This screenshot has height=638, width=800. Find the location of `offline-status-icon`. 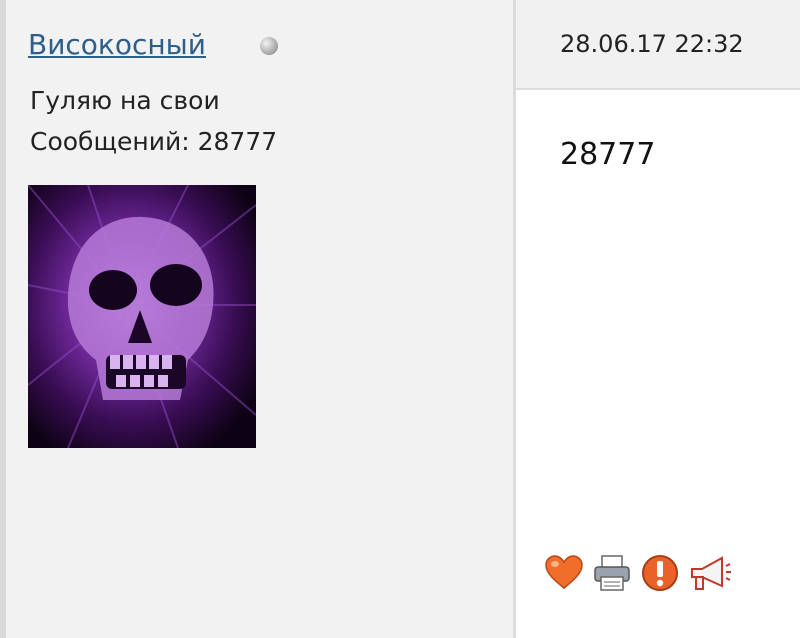

offline-status-icon is located at coordinates (269, 46).